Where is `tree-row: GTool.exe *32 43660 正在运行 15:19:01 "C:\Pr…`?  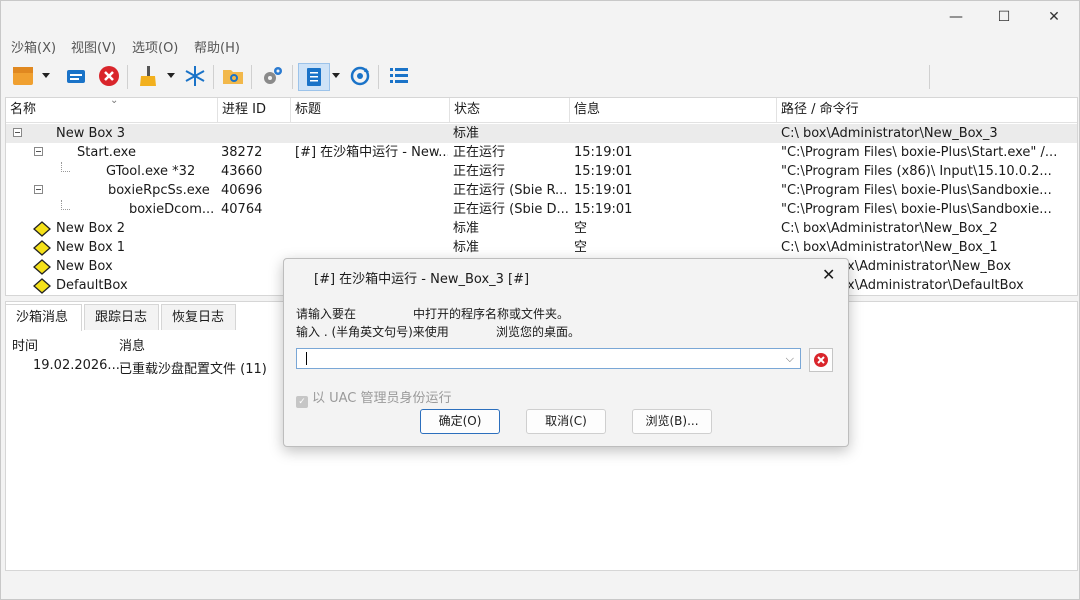
tree-row: GTool.exe *32 43660 正在运行 15:19:01 "C:\Pr… is located at coordinates (541, 171).